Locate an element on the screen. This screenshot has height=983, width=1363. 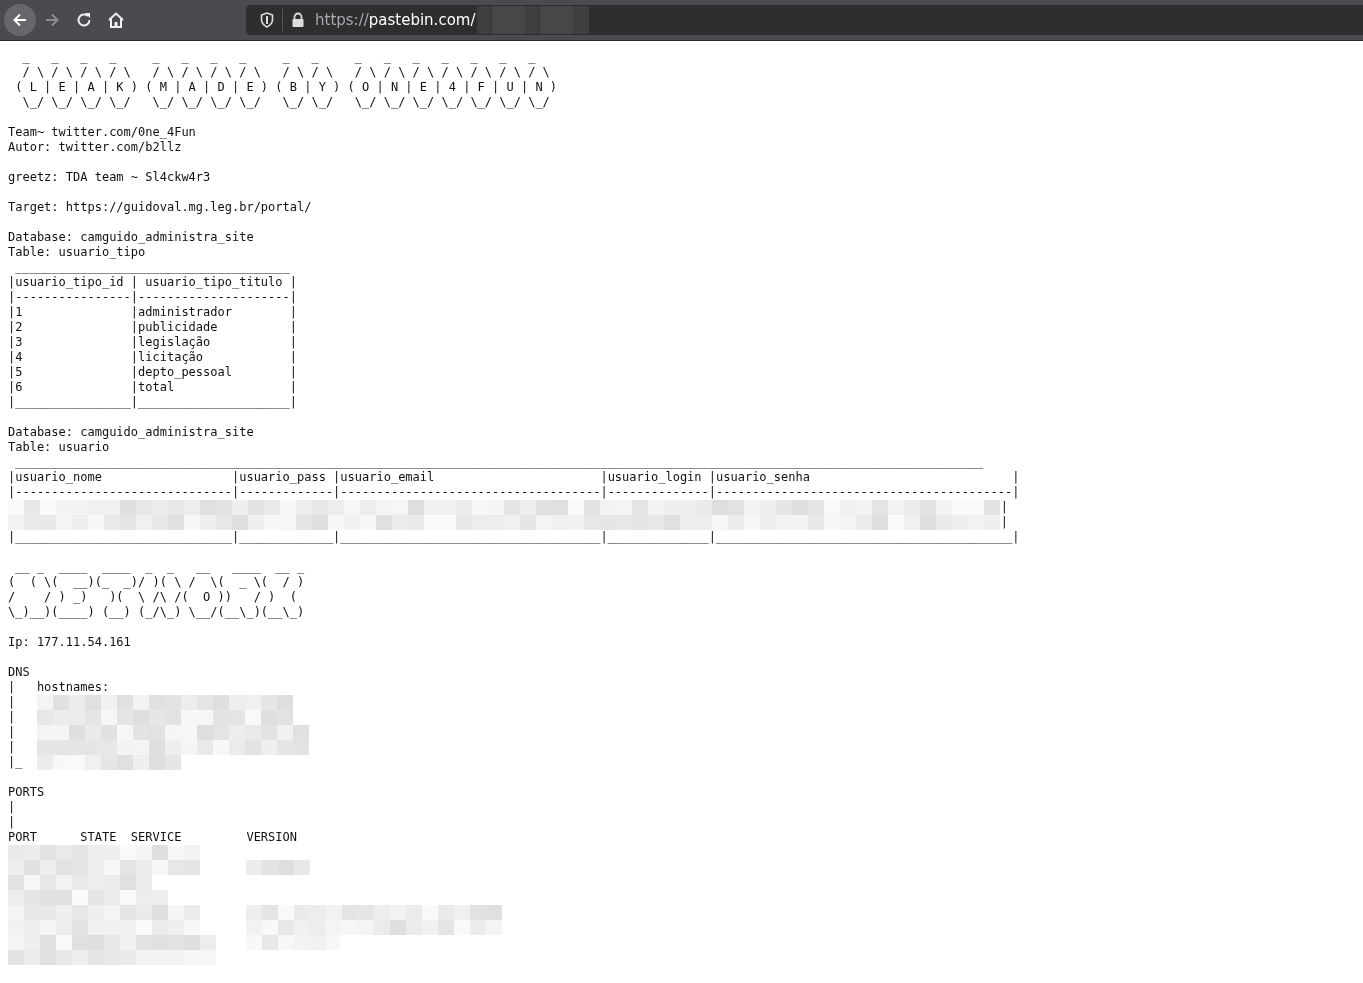
text-line: greetz: TDA team ~ Sl4ckw4r3 is located at coordinates (109, 177).